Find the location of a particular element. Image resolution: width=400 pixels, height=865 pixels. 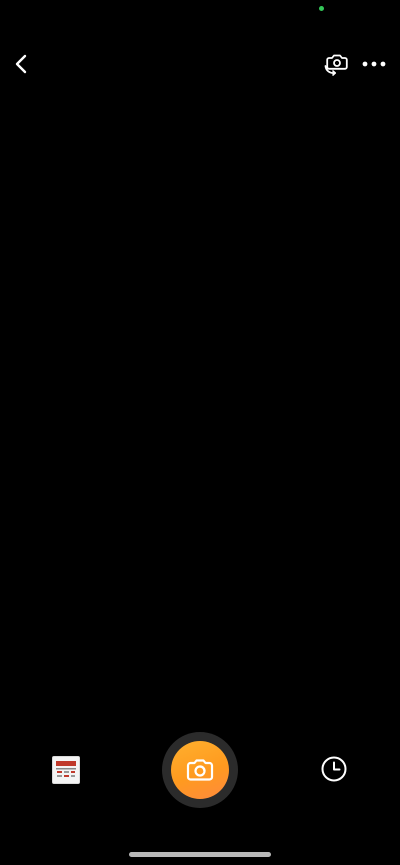

switch-camera-button is located at coordinates (337, 64).